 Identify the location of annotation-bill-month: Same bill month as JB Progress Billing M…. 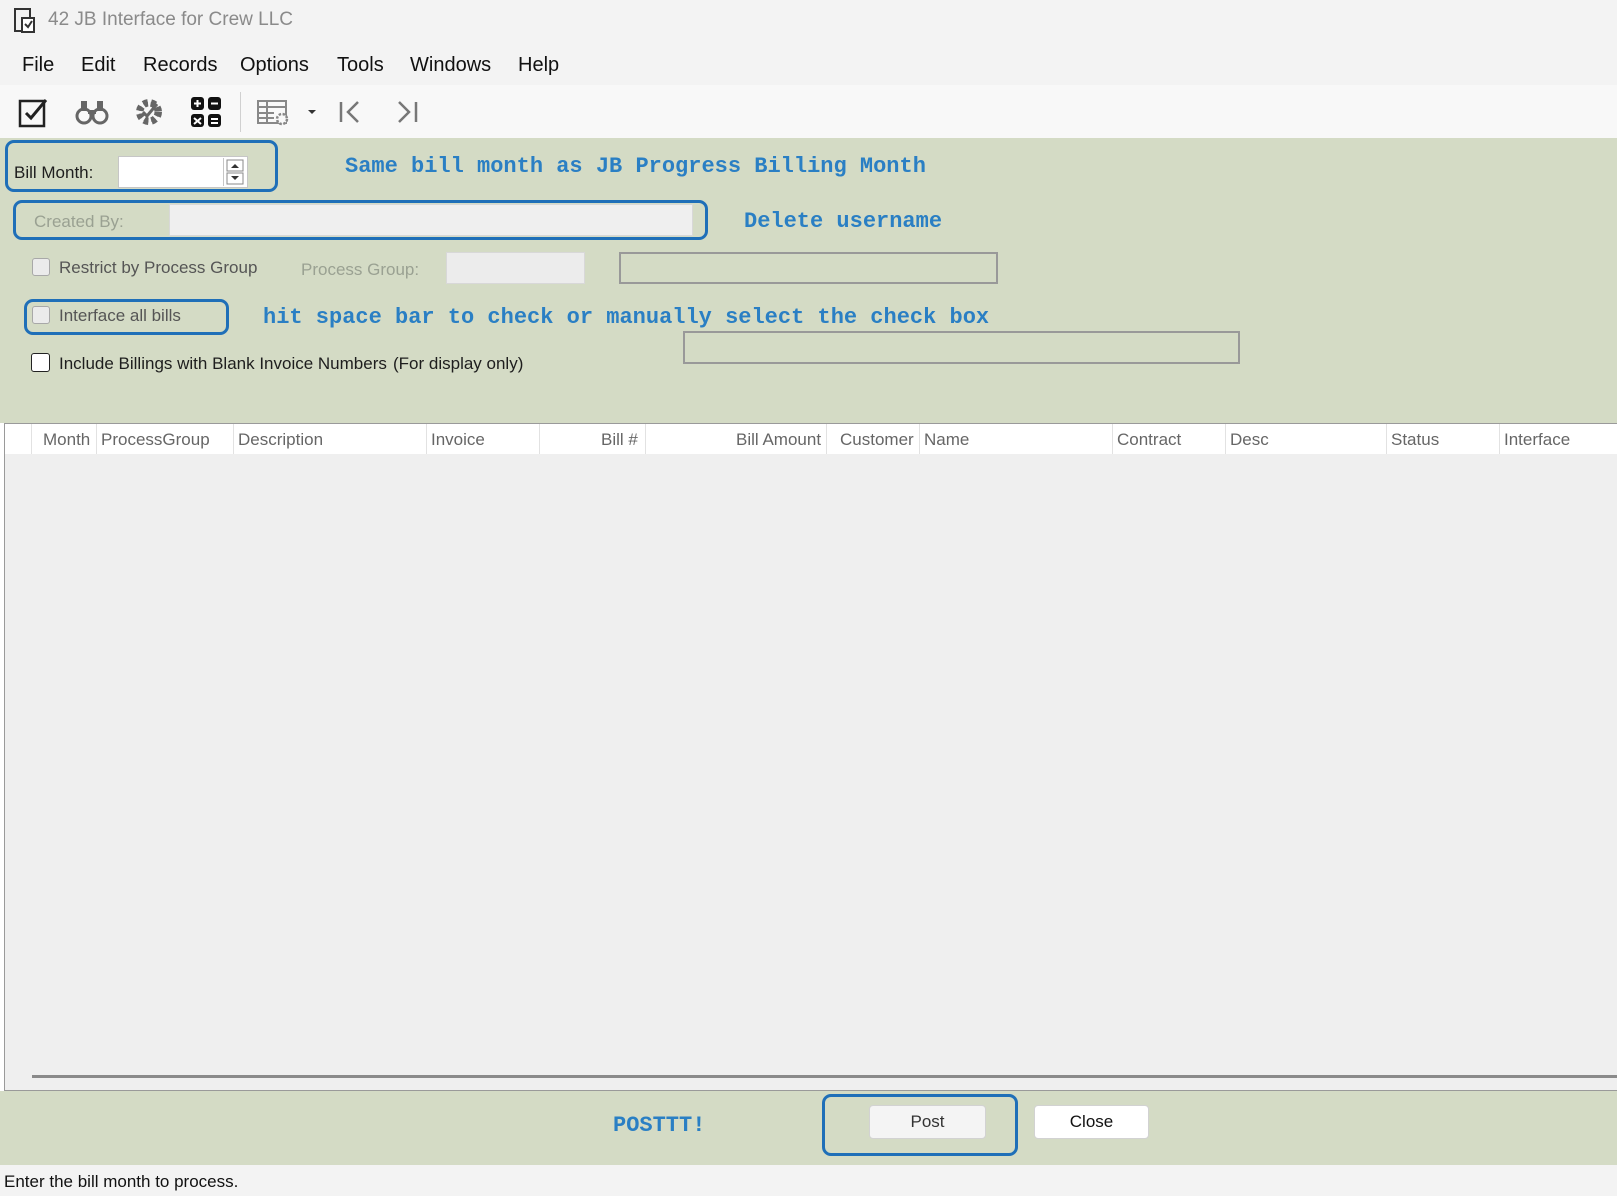
(635, 166).